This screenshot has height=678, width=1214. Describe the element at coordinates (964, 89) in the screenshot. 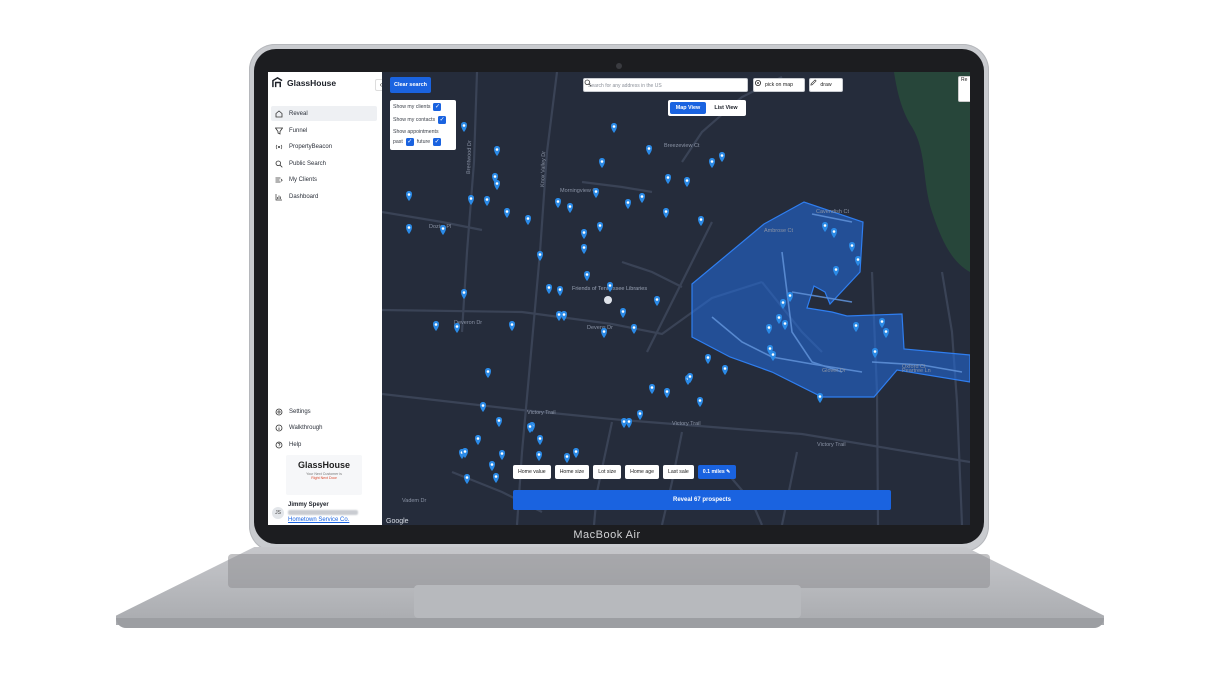

I see `right-panel-button: Re` at that location.